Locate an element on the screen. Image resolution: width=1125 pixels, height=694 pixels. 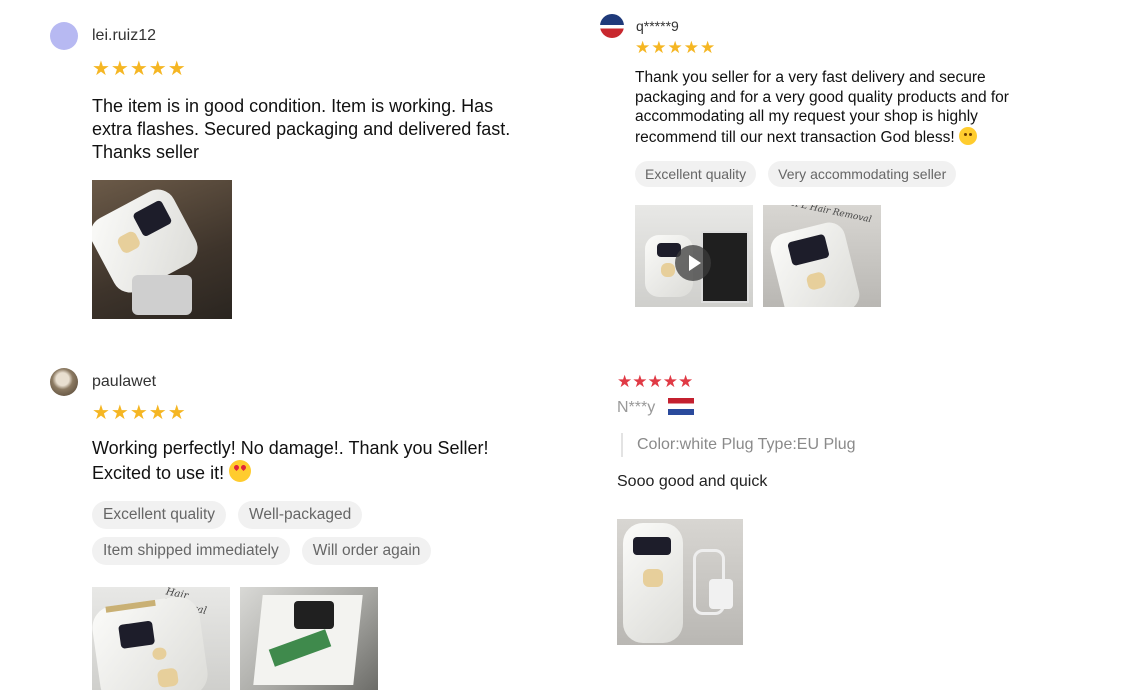
username: paulawet is located at coordinates (124, 382).